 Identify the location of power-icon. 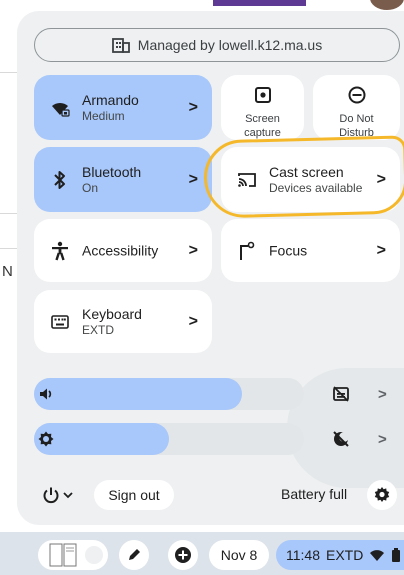
(50, 495).